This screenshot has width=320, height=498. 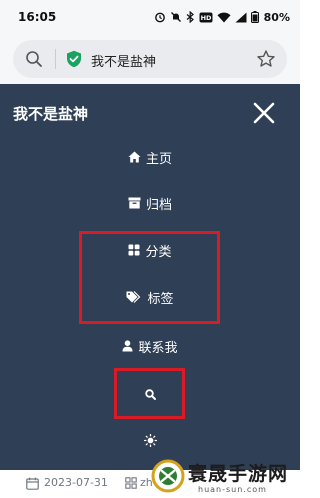 I want to click on hd-icon: HD, so click(x=206, y=17).